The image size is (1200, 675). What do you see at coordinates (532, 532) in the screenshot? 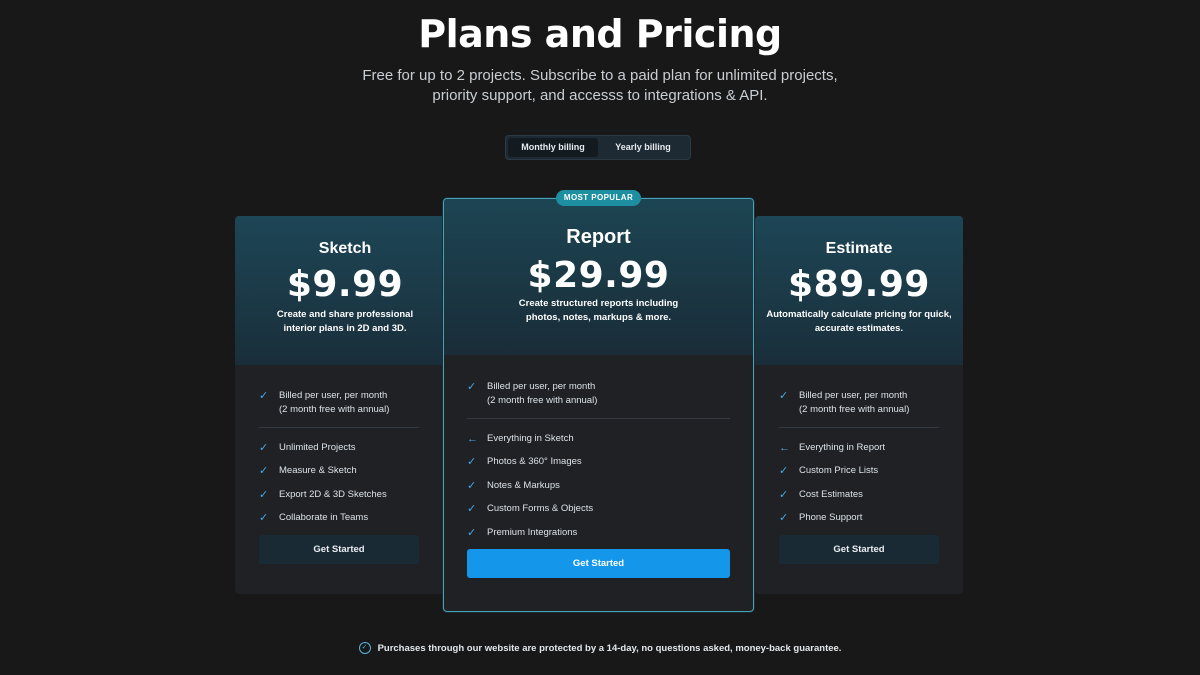
I see `feature-label: Premium Integrations` at bounding box center [532, 532].